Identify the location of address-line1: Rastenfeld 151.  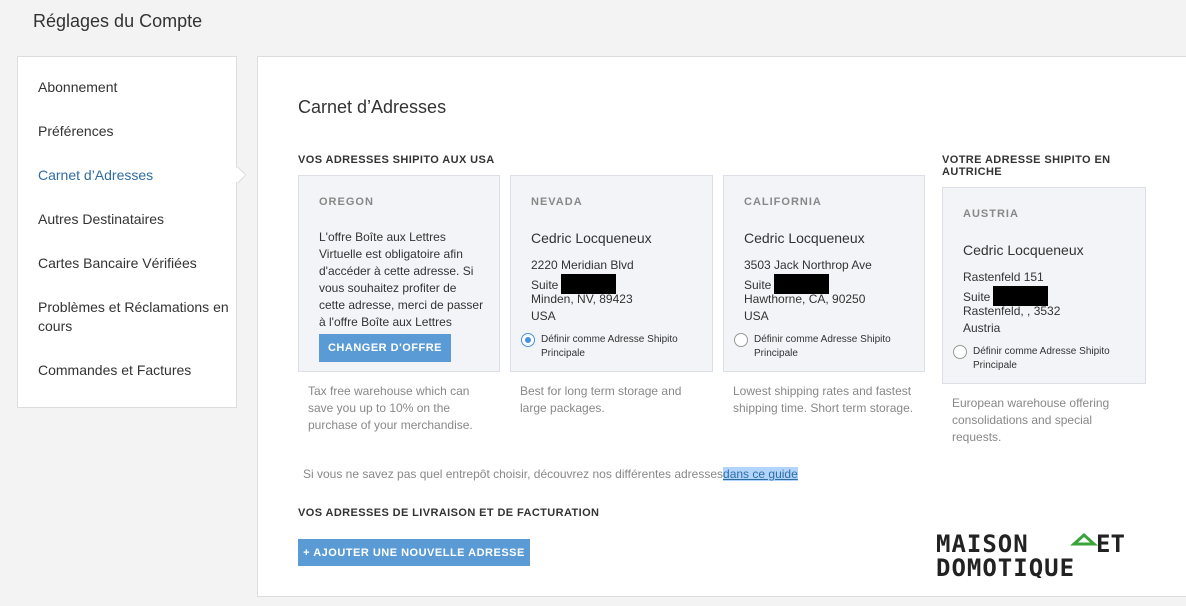
(1003, 277).